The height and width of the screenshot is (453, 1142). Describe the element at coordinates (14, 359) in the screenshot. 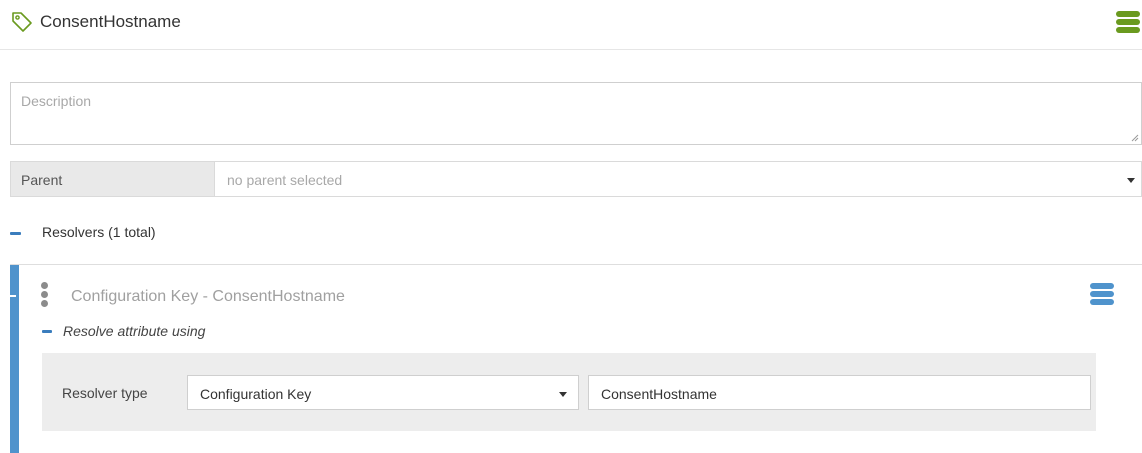

I see `card-accent-bar` at that location.